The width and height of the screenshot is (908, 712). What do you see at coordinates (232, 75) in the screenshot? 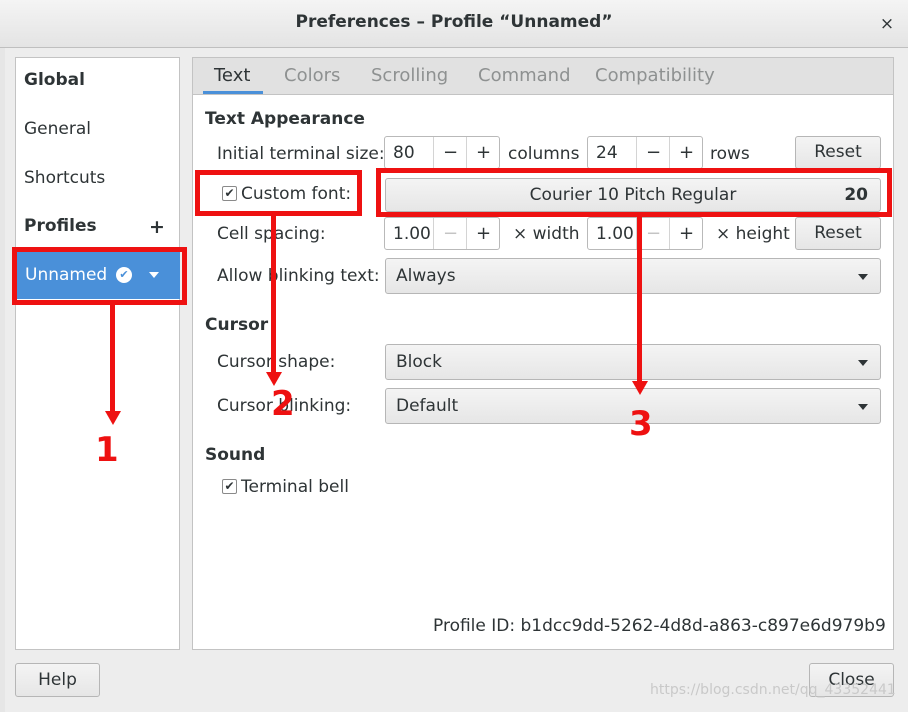
I see `tab-text: Text` at bounding box center [232, 75].